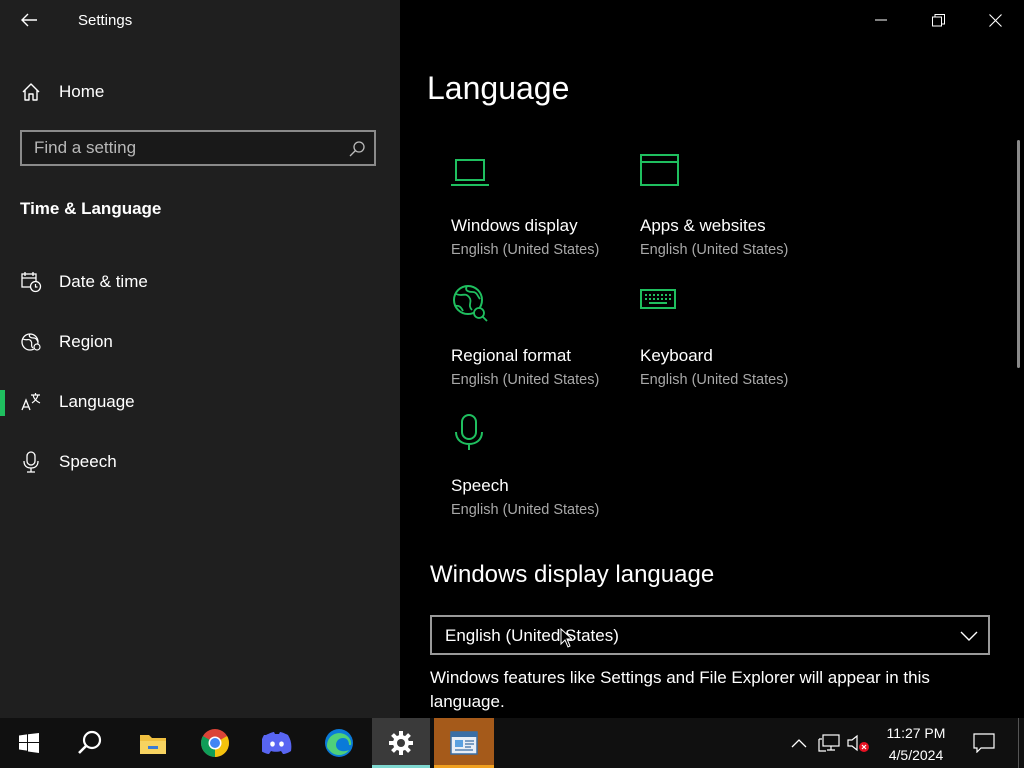  I want to click on start-button, so click(29, 743).